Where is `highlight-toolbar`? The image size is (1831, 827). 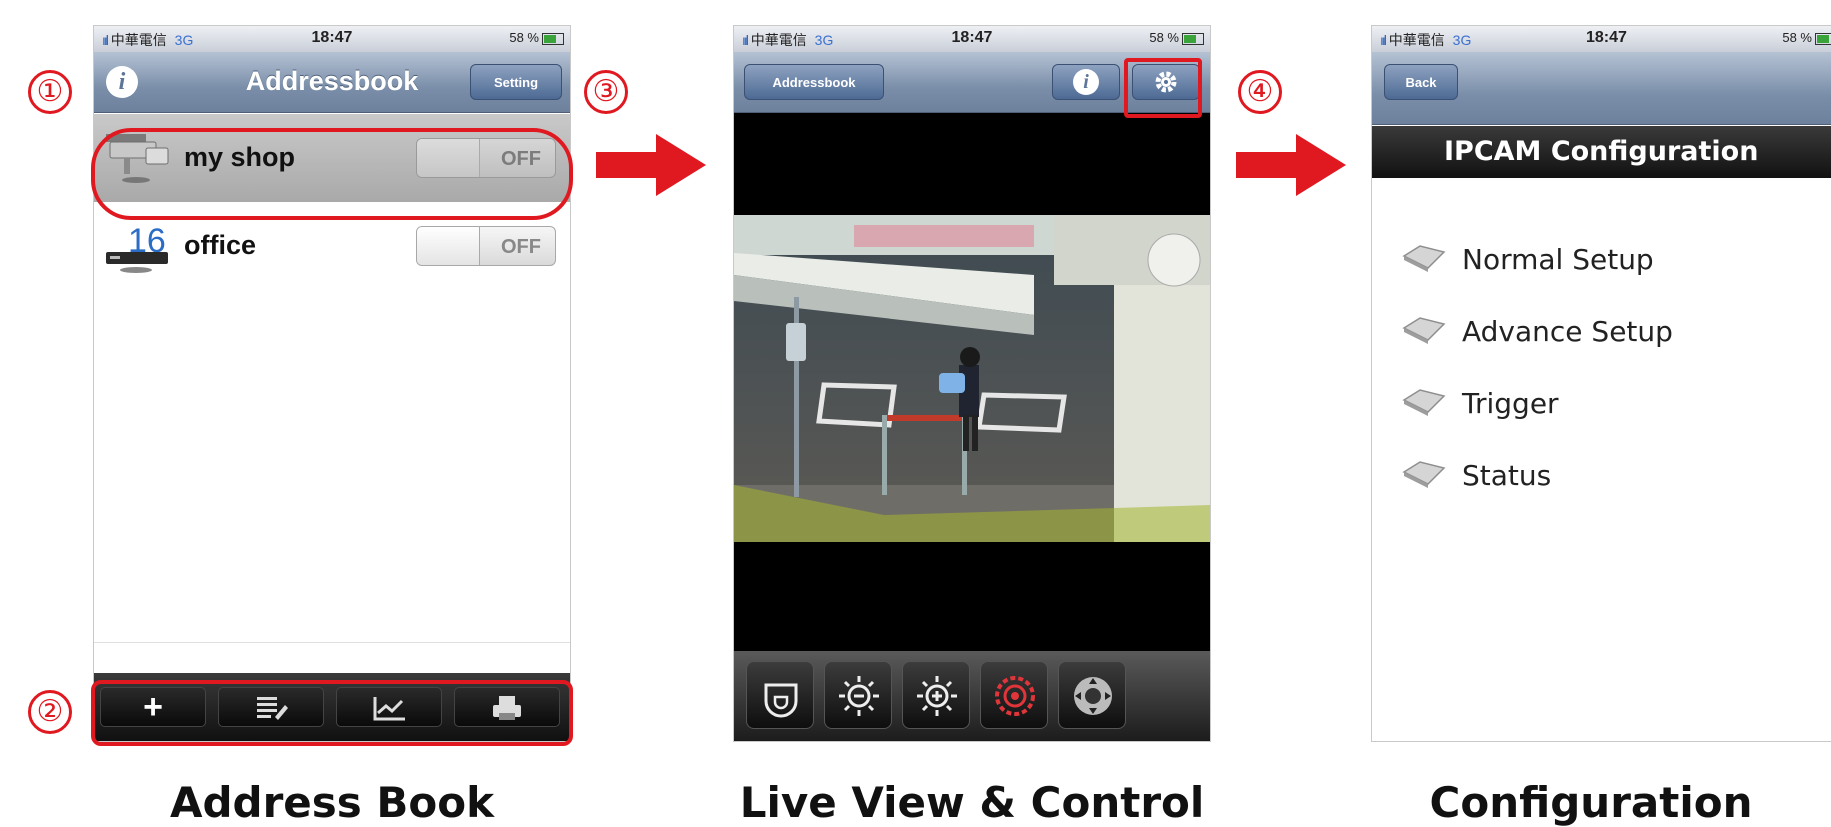 highlight-toolbar is located at coordinates (332, 713).